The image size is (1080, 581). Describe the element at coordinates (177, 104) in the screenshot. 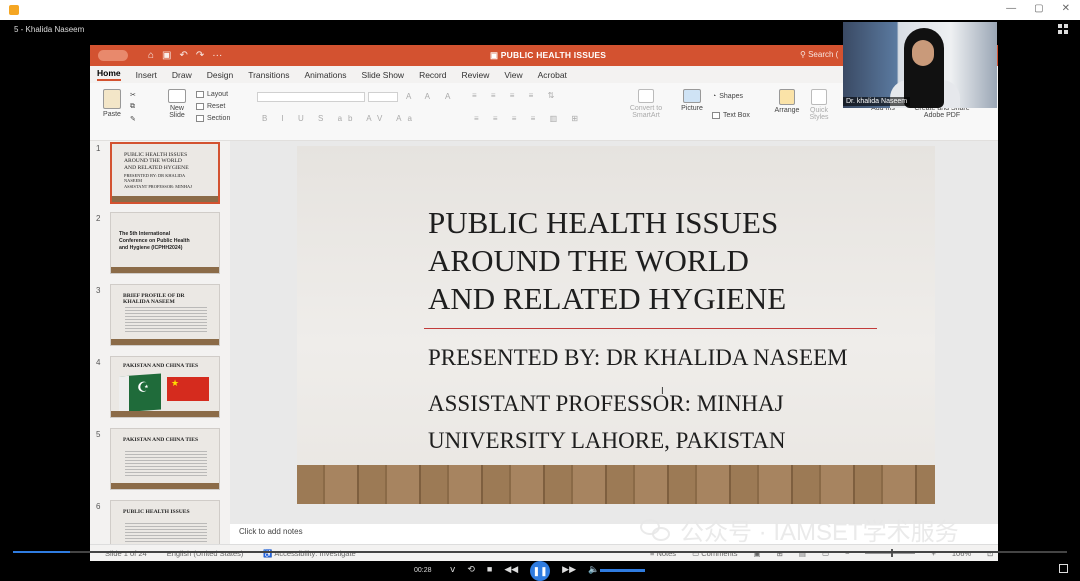

I see `new-slide-button: New Slide` at that location.